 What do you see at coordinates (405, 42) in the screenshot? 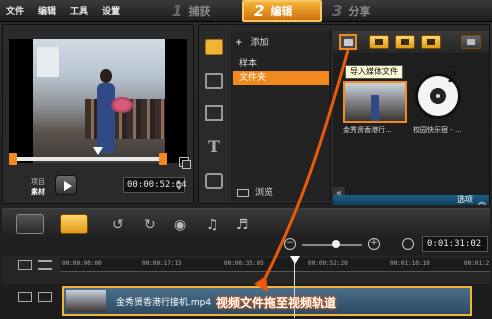
I see `show-photo-button` at bounding box center [405, 42].